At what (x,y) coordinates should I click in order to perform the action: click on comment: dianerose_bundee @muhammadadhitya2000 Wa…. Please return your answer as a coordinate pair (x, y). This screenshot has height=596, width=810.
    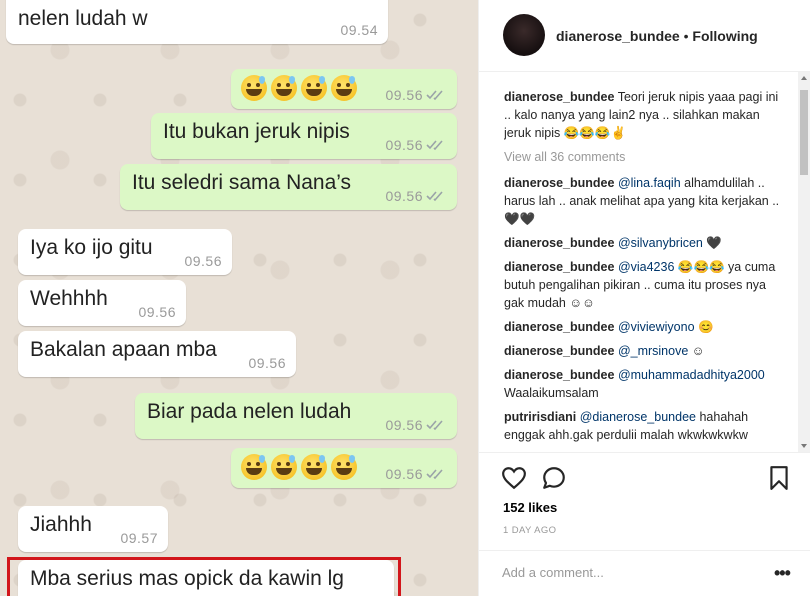
    Looking at the image, I should click on (644, 384).